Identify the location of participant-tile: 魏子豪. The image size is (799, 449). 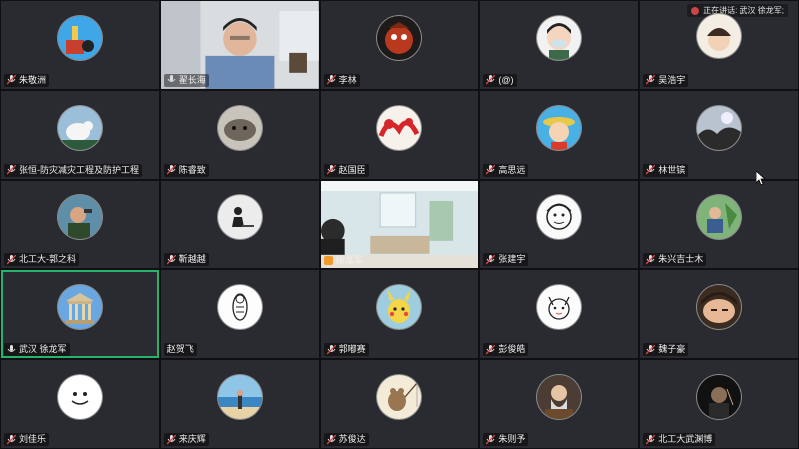
(719, 314).